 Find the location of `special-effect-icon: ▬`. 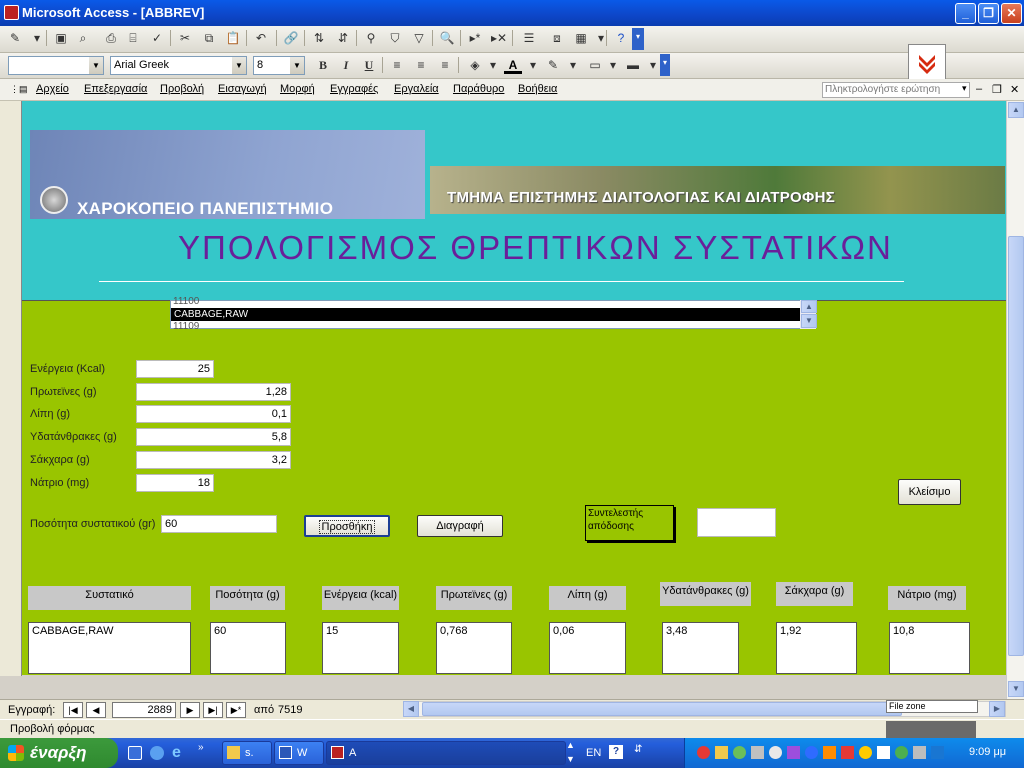

special-effect-icon: ▬ is located at coordinates (633, 65).